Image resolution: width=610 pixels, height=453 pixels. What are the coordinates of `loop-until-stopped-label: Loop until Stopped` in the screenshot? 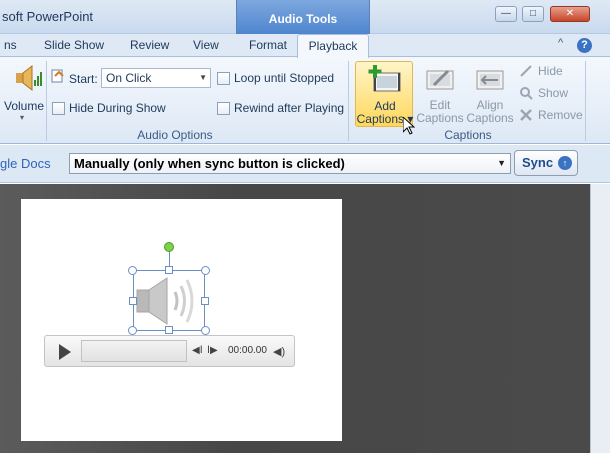 It's located at (284, 78).